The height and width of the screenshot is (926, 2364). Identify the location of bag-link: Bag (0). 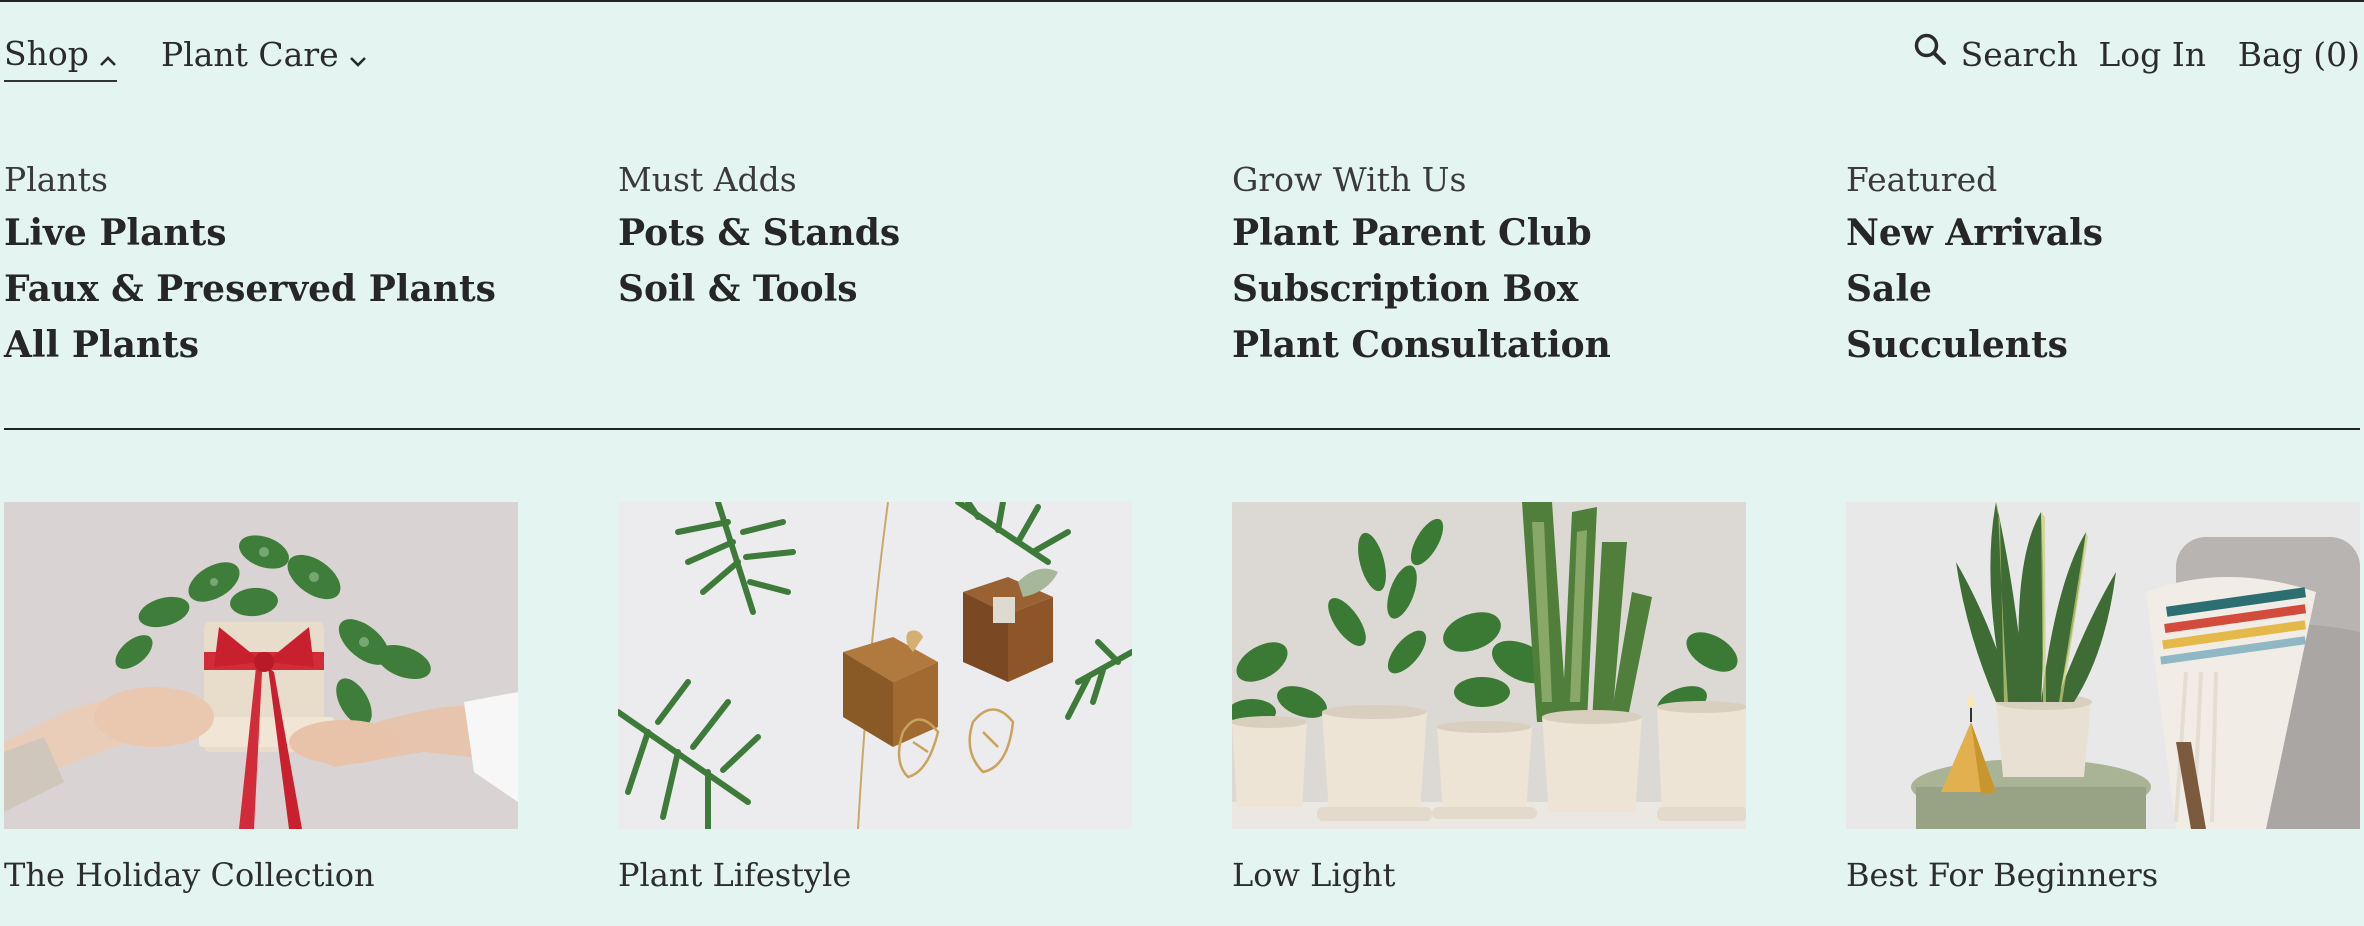
(2299, 55).